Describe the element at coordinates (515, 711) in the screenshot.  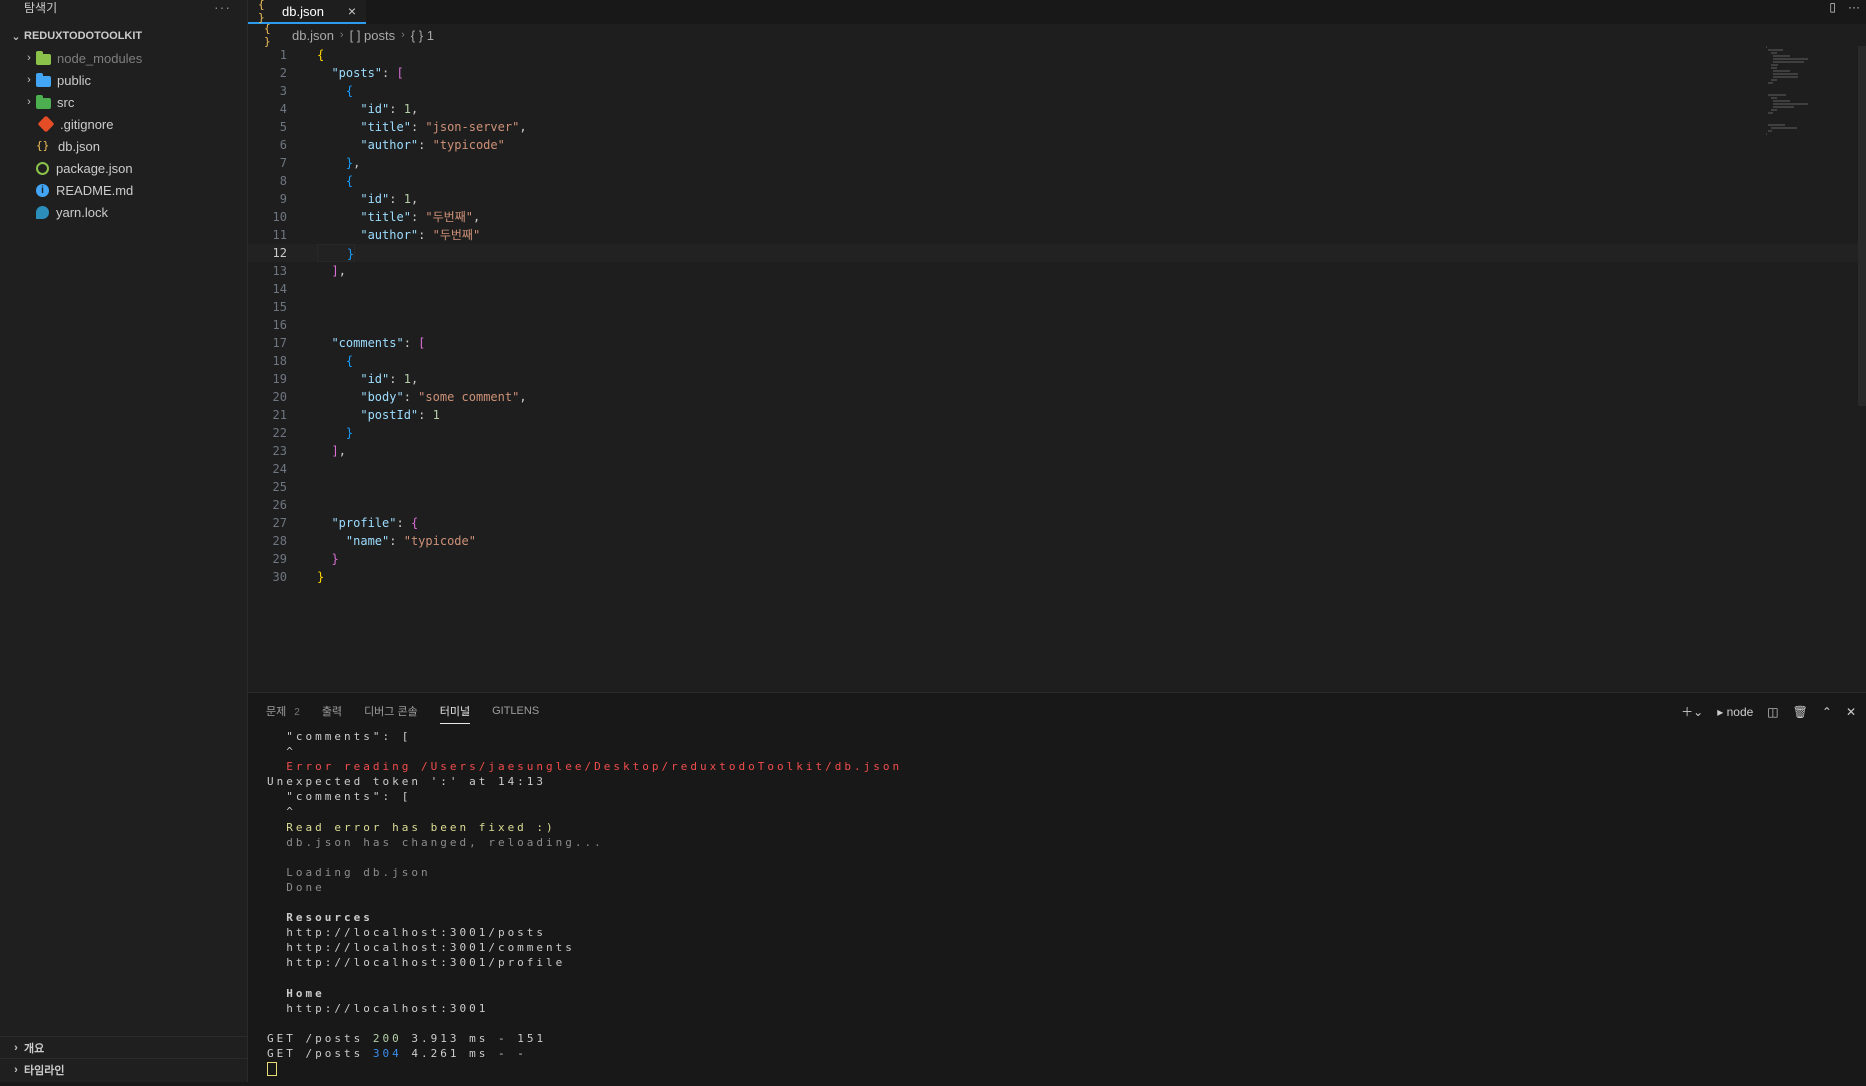
I see `tab-gitlens: GITLENS` at that location.